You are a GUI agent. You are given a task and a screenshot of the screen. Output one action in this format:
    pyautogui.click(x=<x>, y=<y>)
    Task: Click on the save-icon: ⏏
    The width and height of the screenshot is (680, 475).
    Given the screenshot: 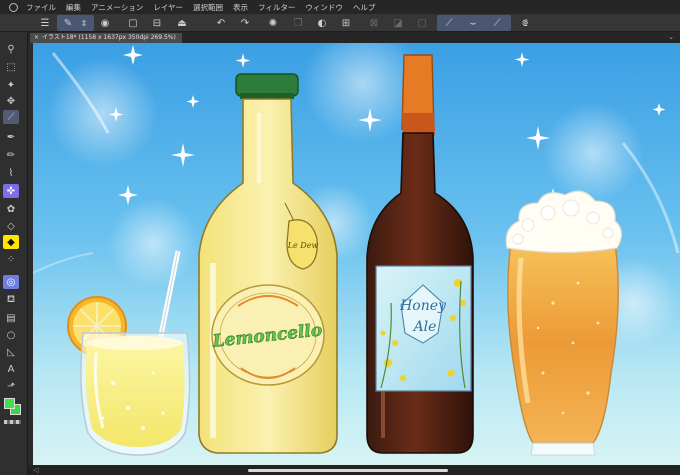 What is the action you would take?
    pyautogui.click(x=182, y=23)
    